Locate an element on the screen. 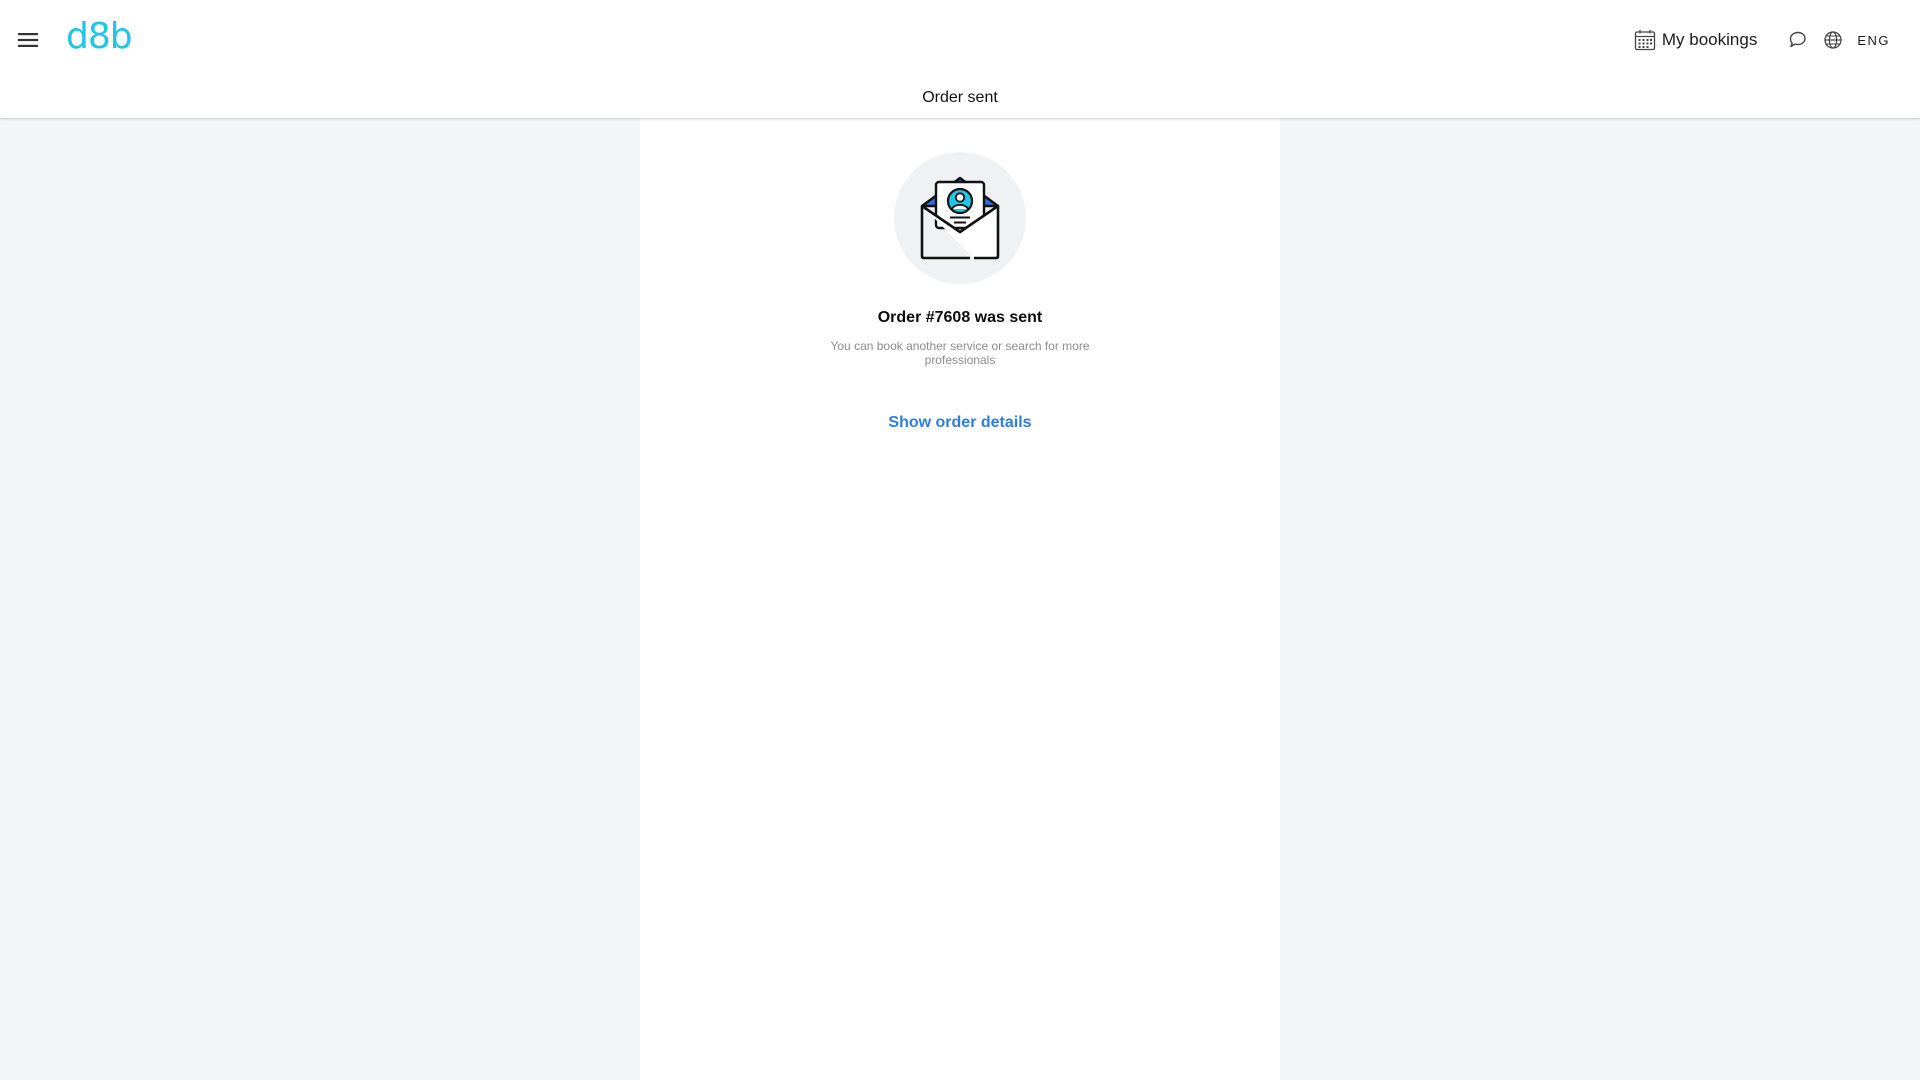  envelope-illustration is located at coordinates (960, 218).